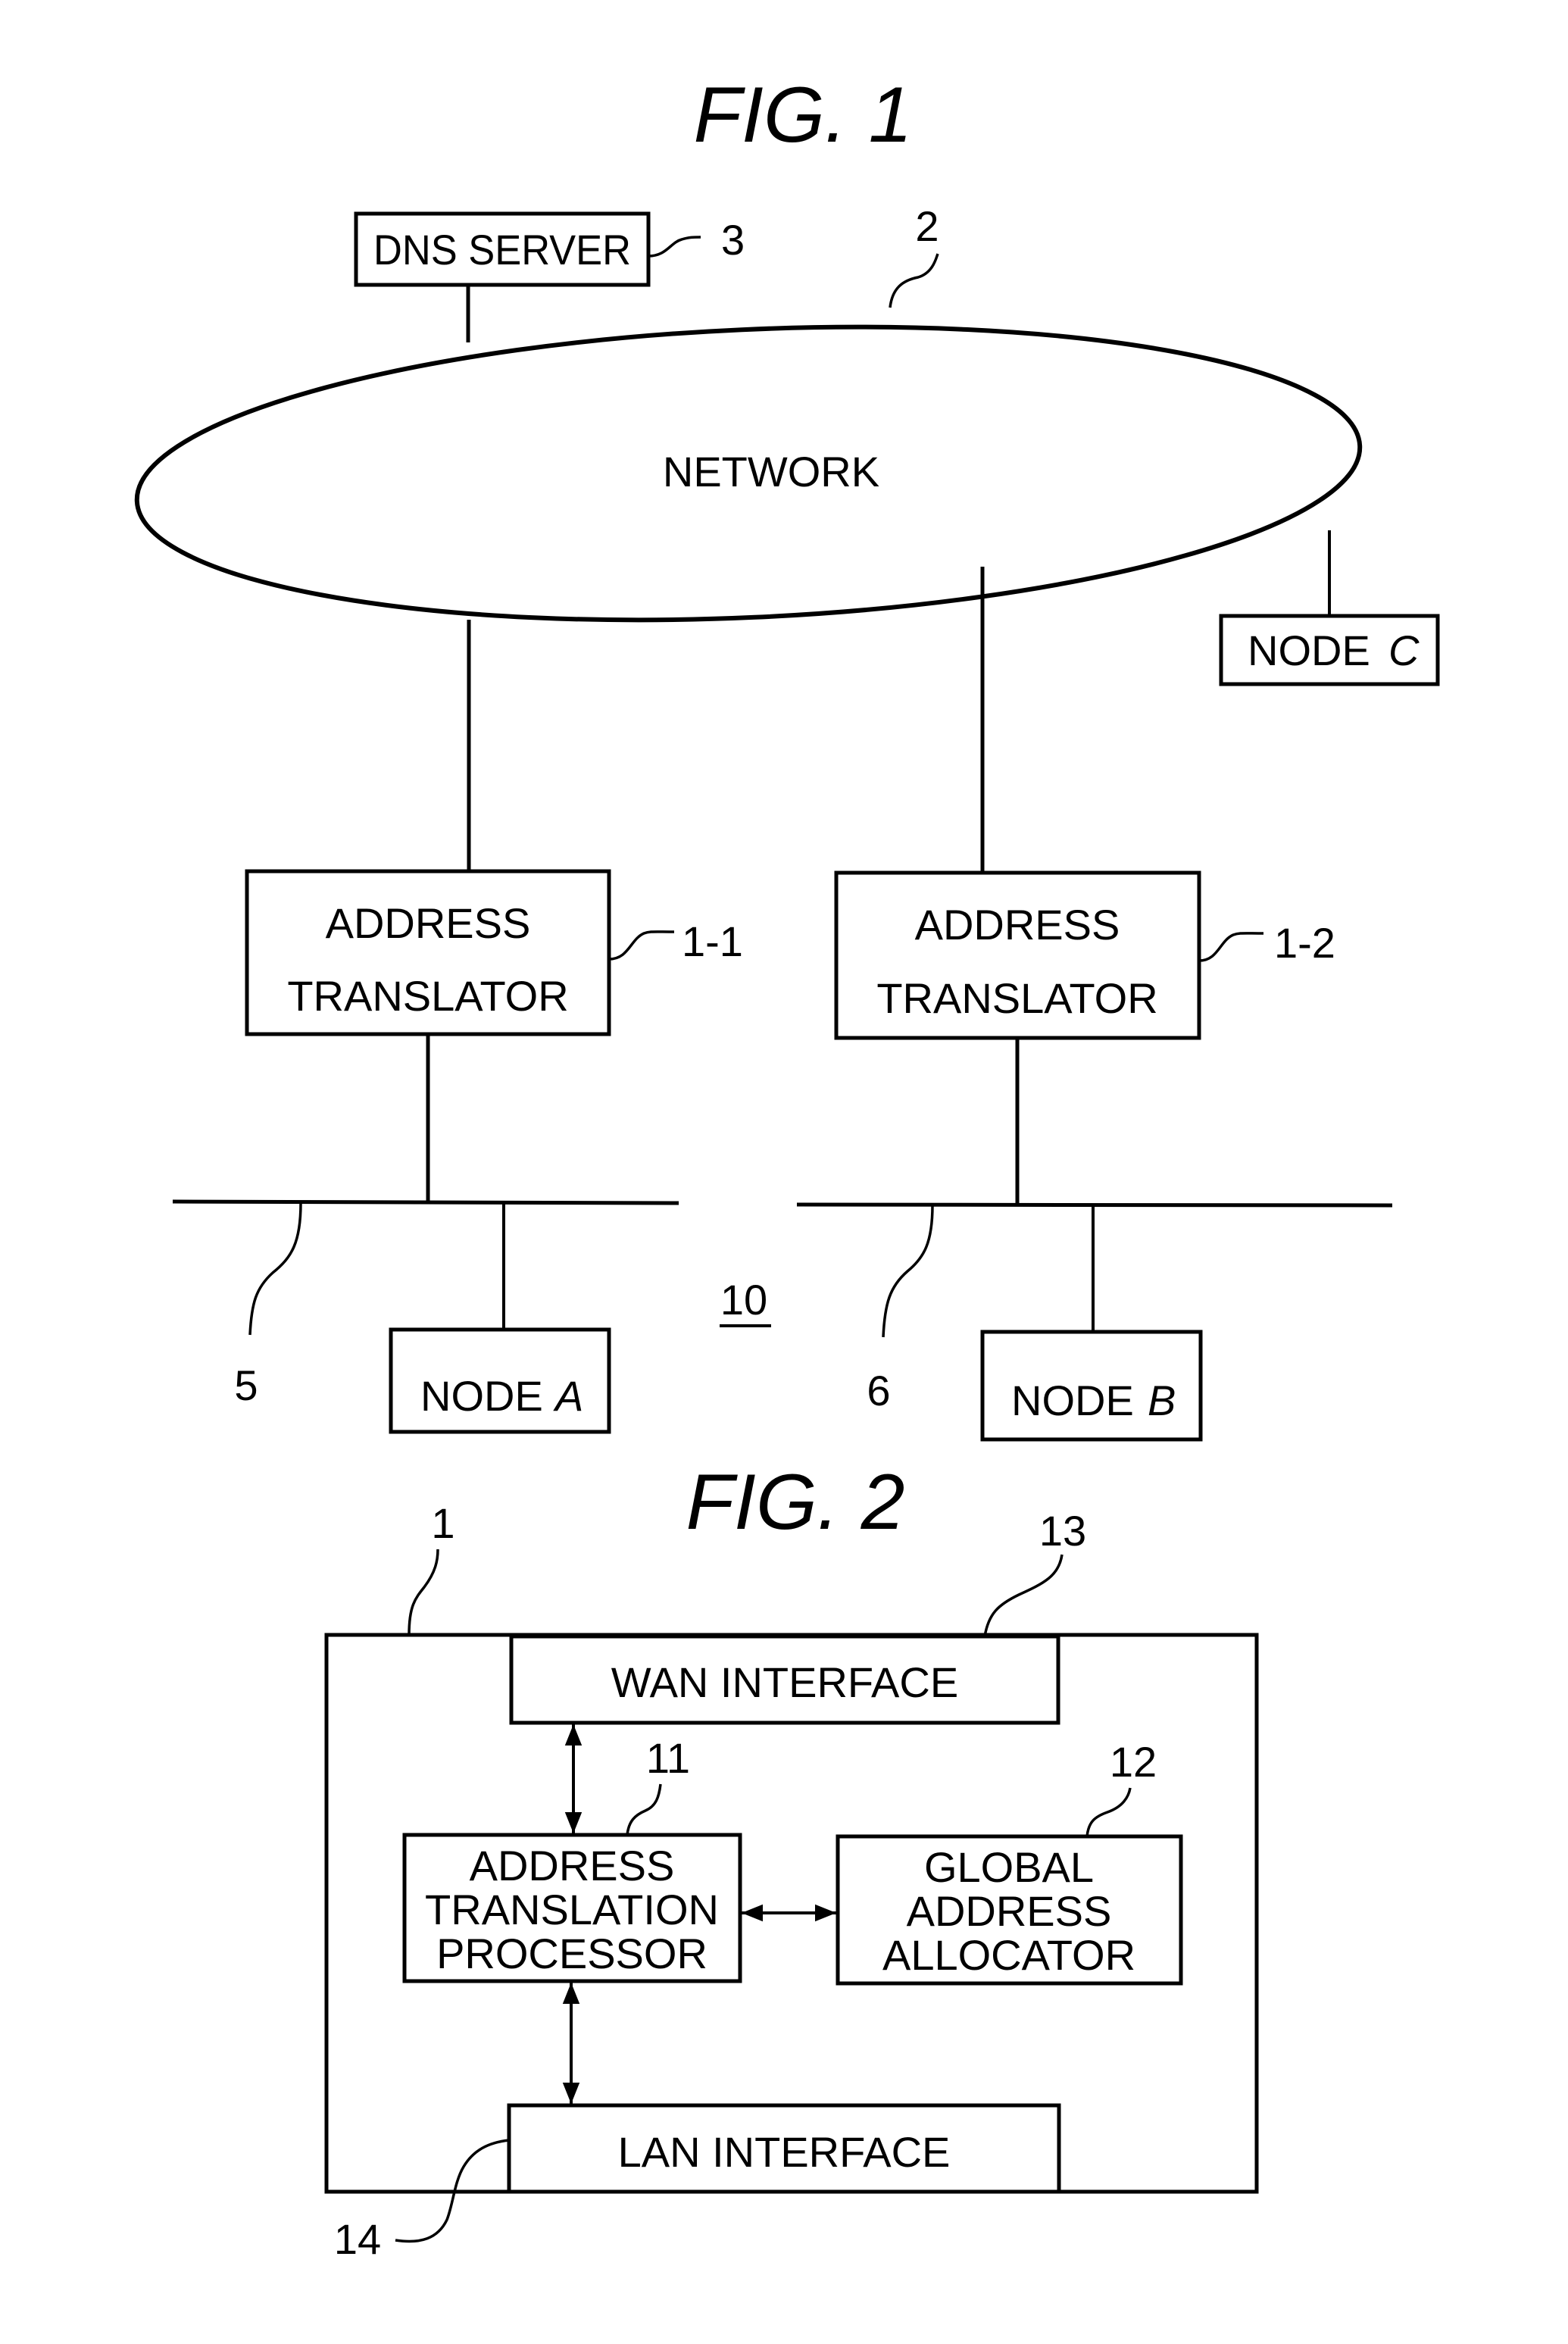  I want to click on address-translator-1-block: ADDRESS TRANSLATOR 1-1, so click(494, 952).